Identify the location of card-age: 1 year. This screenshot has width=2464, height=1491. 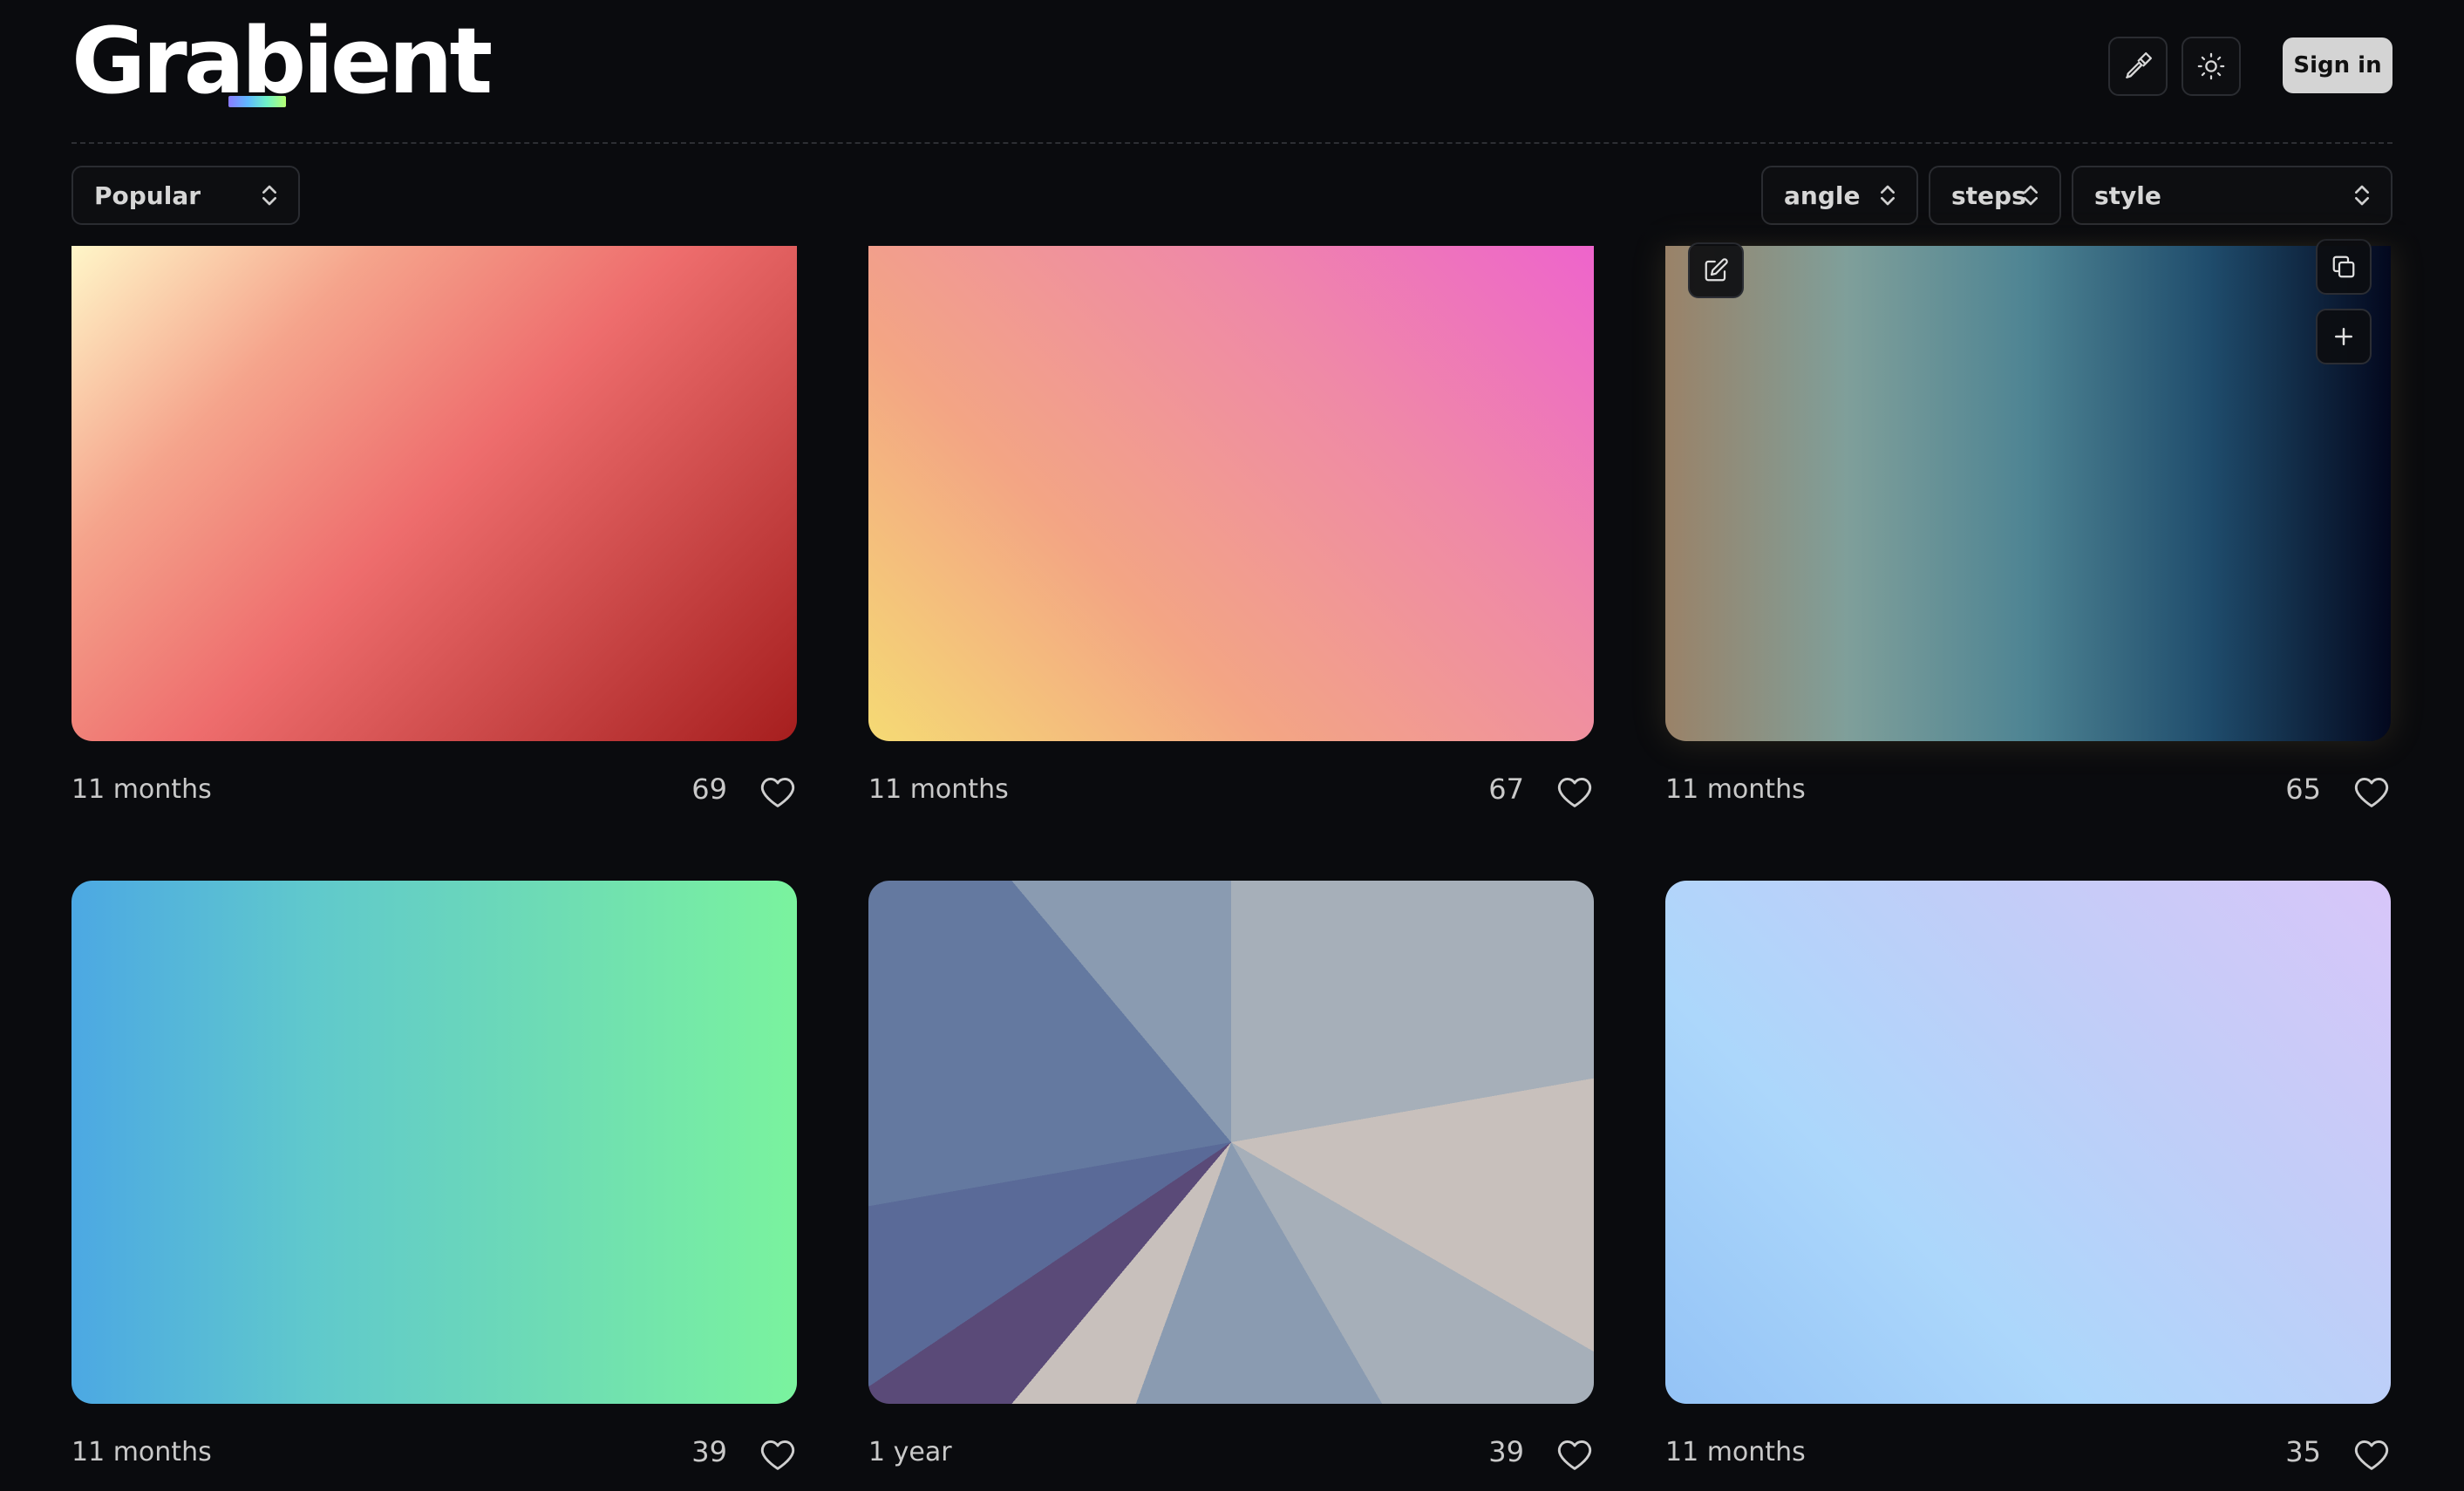
(910, 1452).